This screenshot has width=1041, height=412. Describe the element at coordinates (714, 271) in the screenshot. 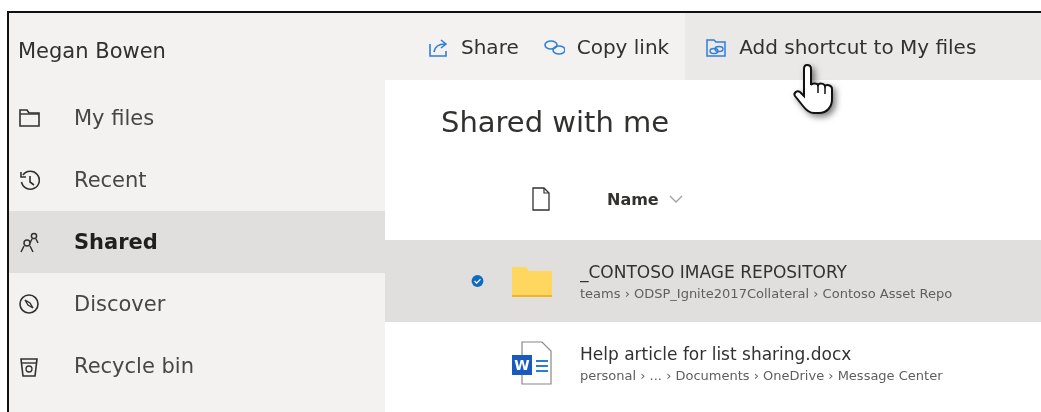

I see `file-name: _CONTOSO IMAGE REPOSITORY` at that location.